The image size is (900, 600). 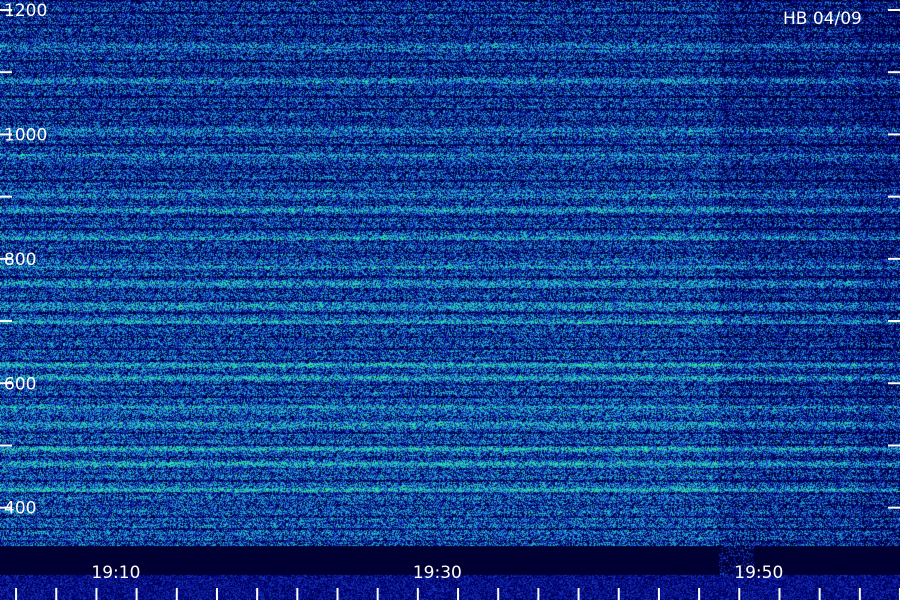 What do you see at coordinates (758, 573) in the screenshot?
I see `x-tick-label: 19:50` at bounding box center [758, 573].